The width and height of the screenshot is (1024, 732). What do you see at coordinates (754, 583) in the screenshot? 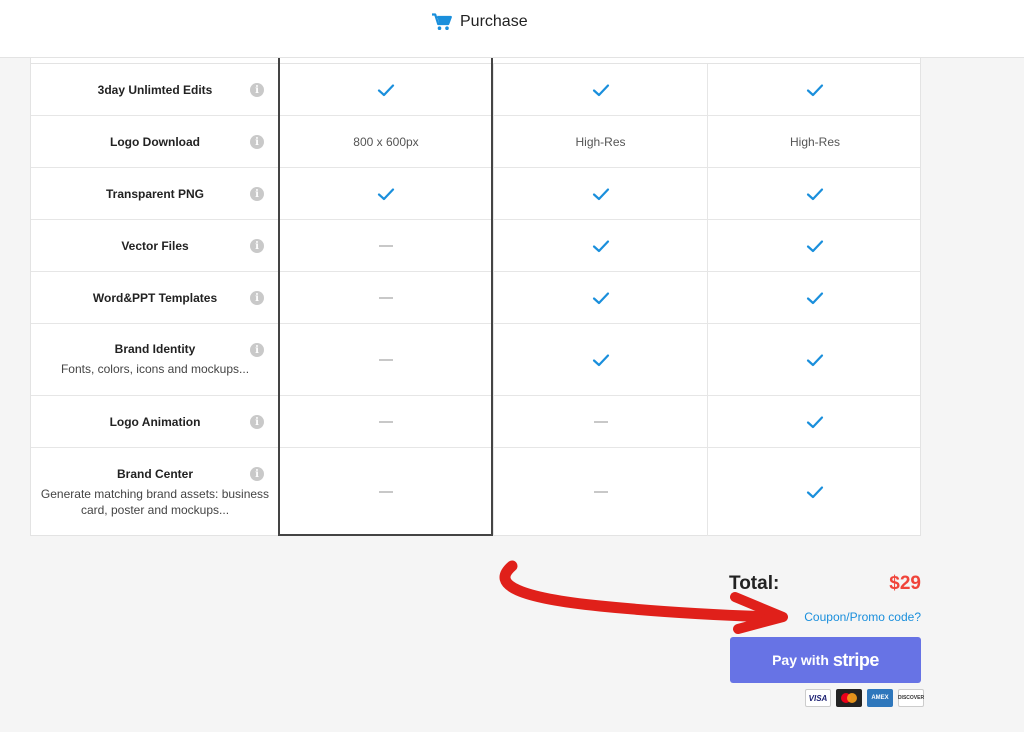
I see `total-label: Total:` at bounding box center [754, 583].